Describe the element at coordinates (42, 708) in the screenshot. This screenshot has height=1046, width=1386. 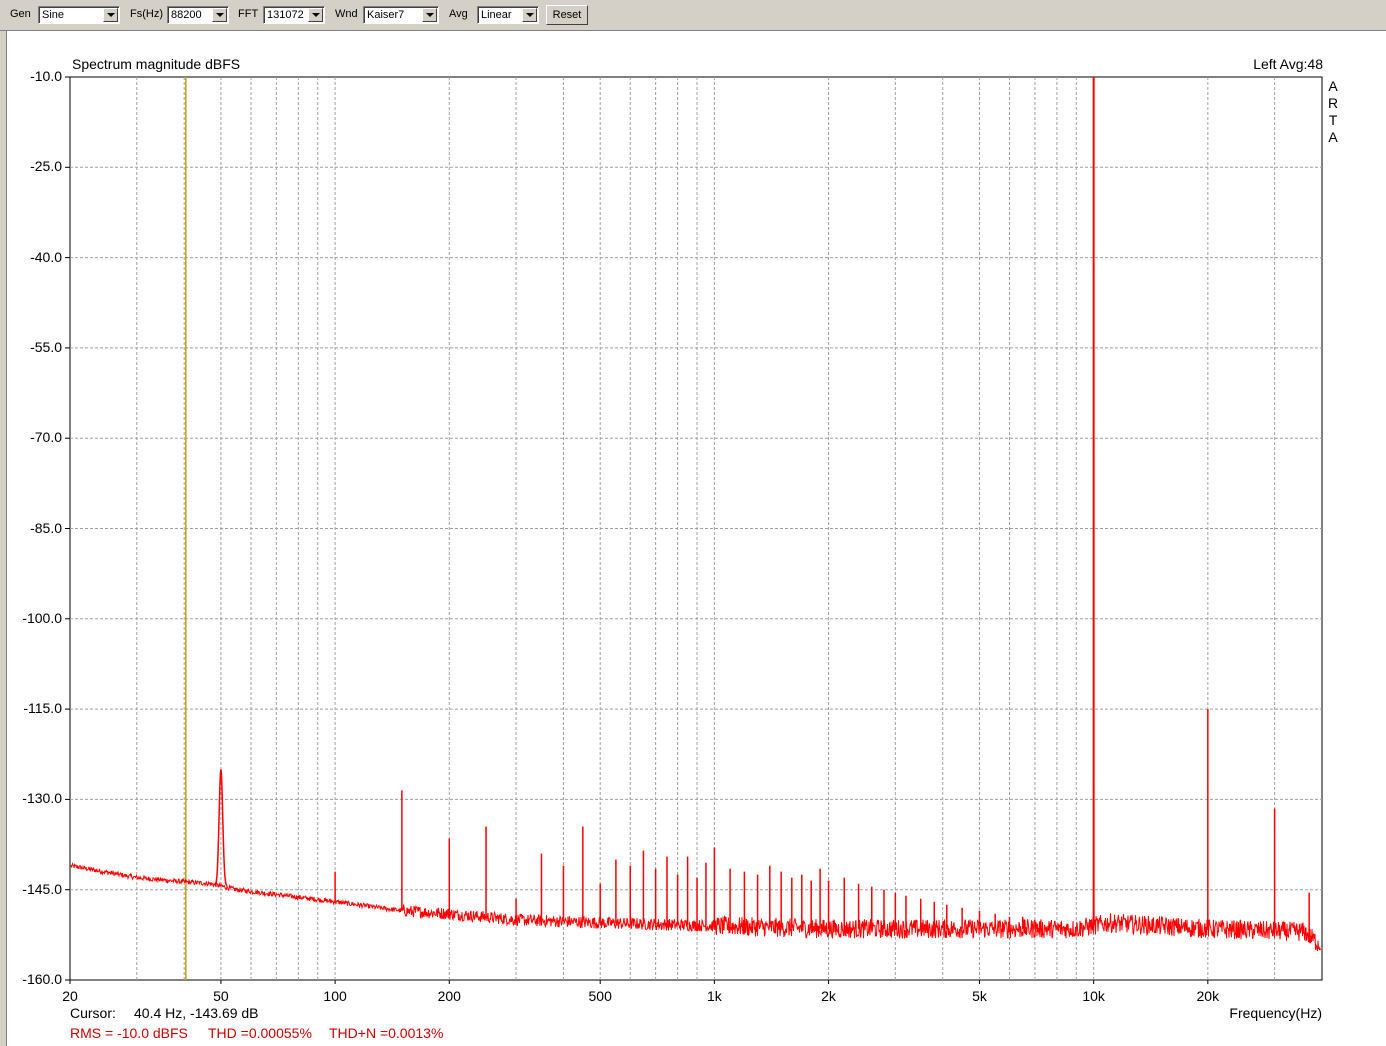
I see `y-tick-label: -115.0` at that location.